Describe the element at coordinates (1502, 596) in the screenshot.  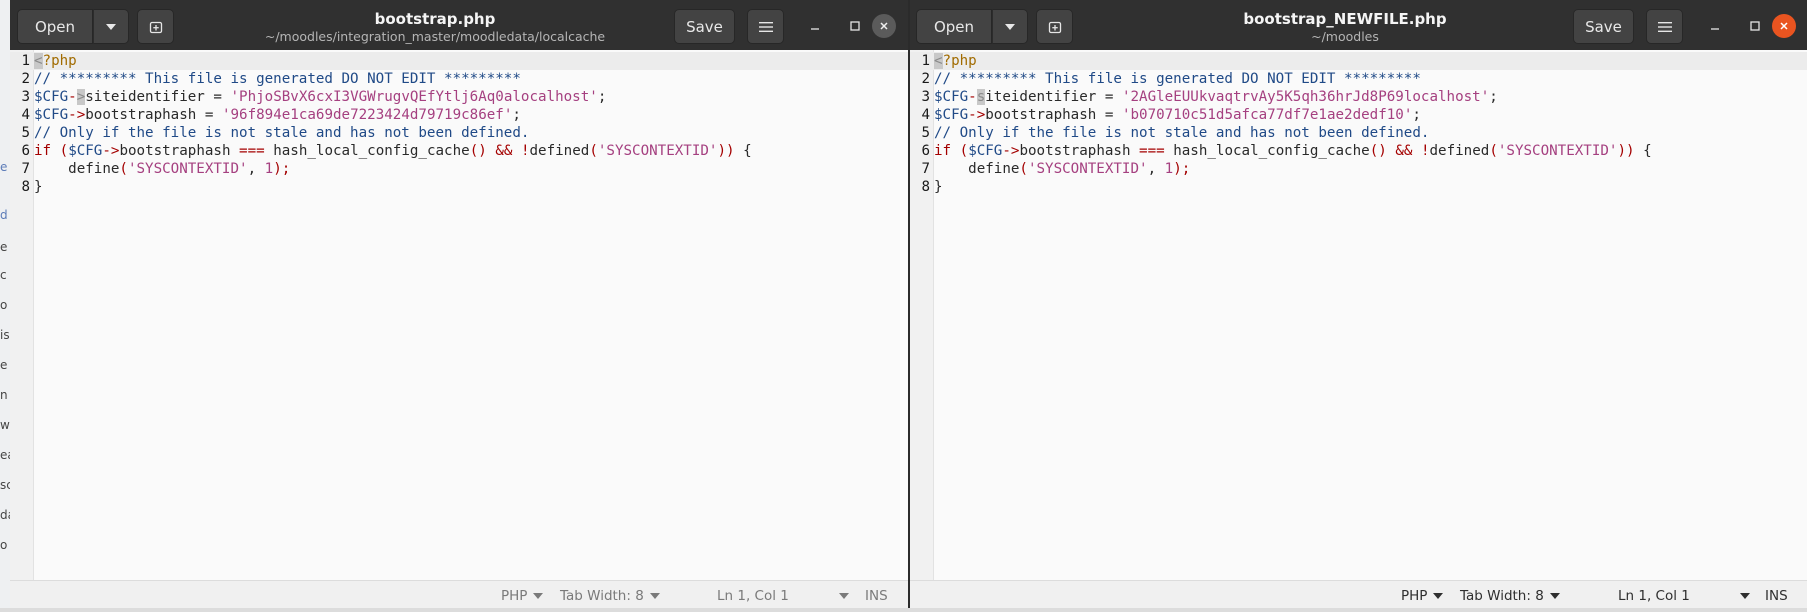
I see `tab-width-label: Tab Width: 8` at that location.